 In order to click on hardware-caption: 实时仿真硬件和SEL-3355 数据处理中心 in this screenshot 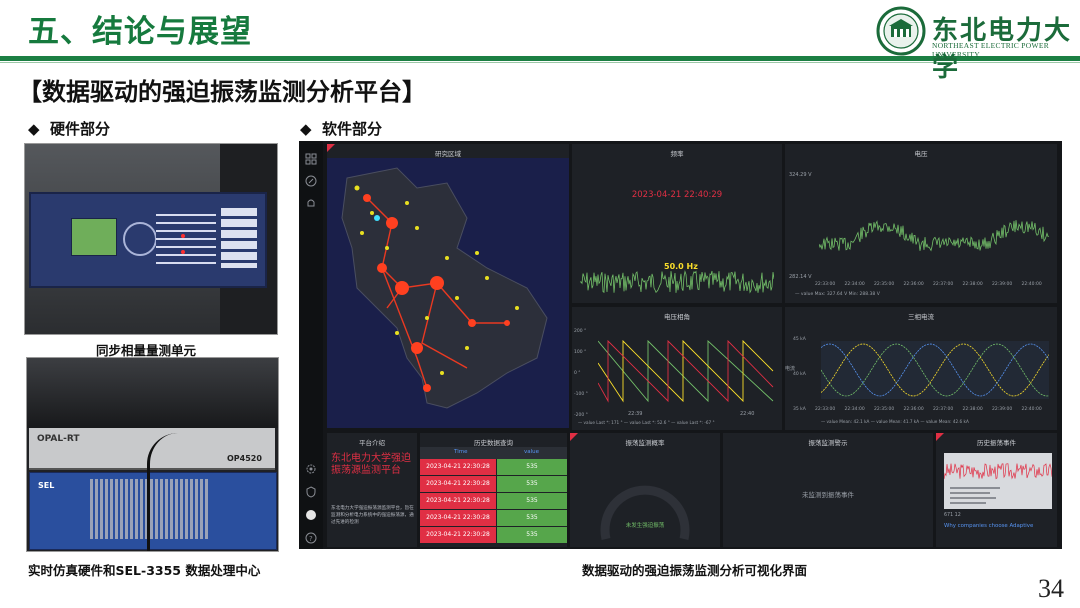, I will do `click(144, 570)`.